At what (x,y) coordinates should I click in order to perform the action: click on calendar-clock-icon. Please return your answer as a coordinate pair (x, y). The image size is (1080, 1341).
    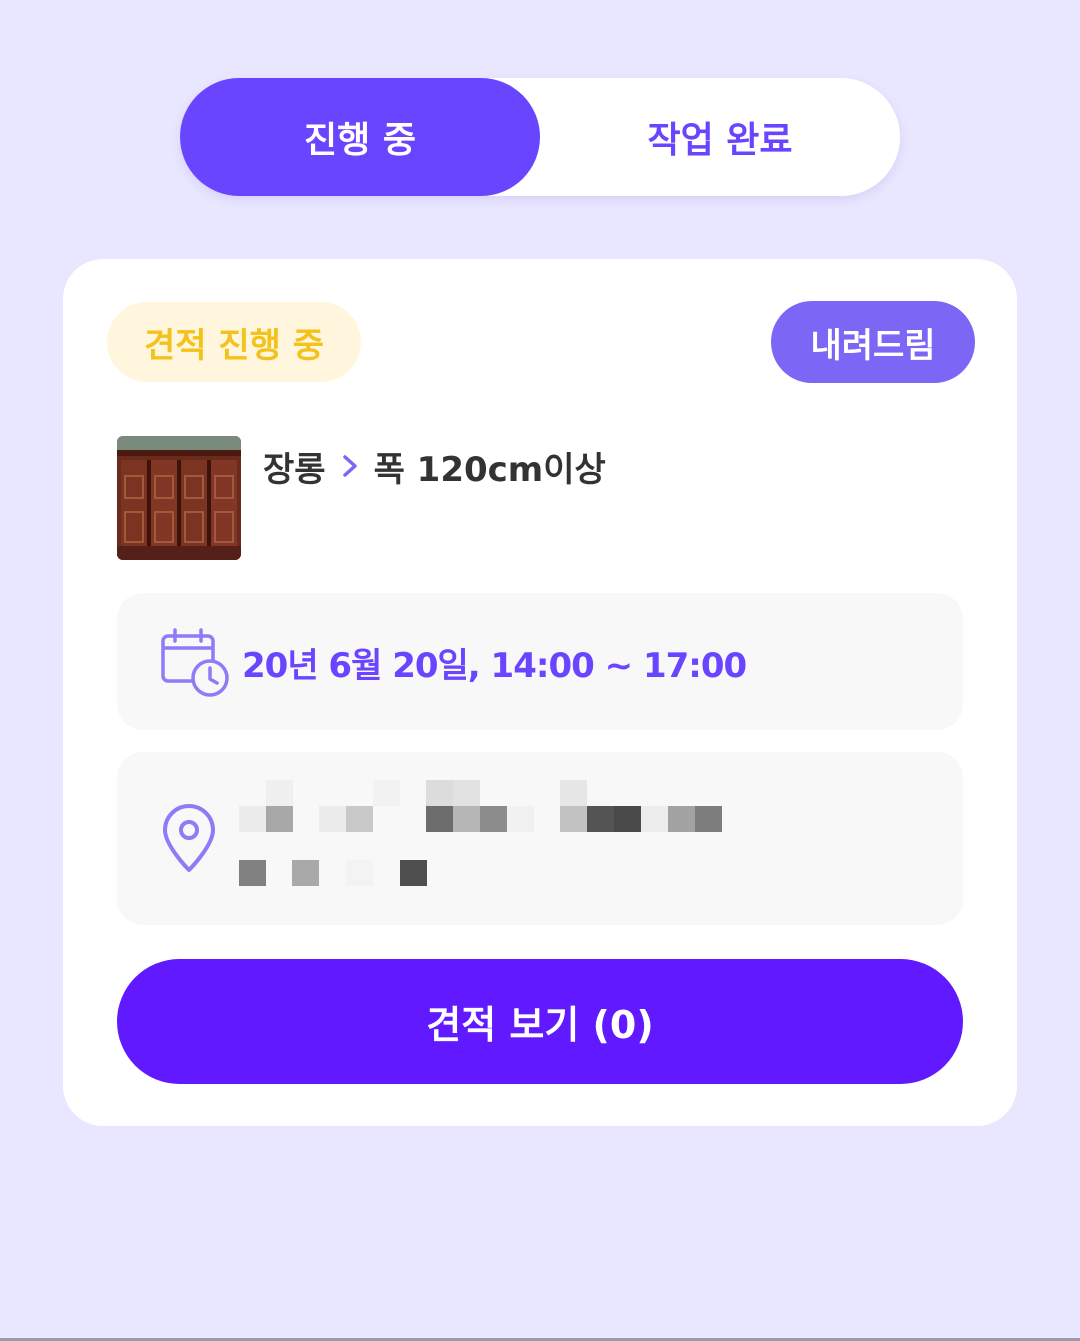
    Looking at the image, I should click on (195, 662).